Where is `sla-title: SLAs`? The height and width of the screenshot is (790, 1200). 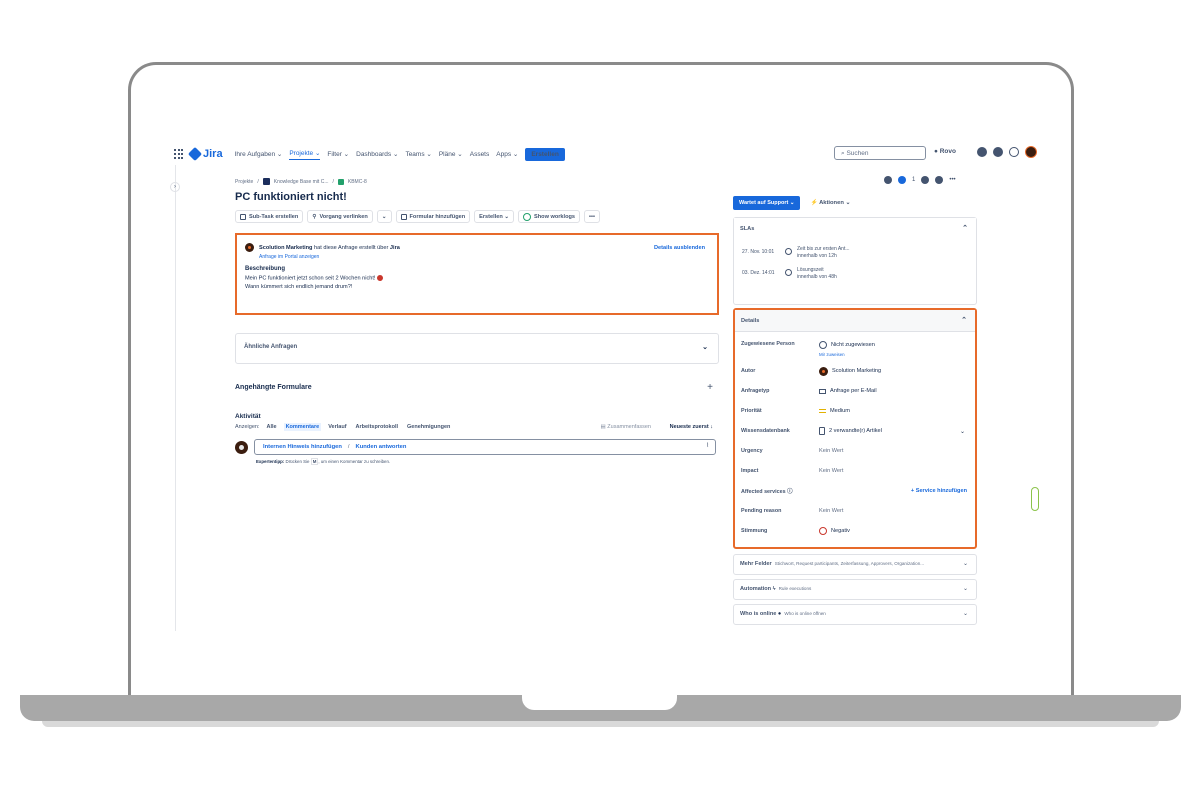 sla-title: SLAs is located at coordinates (747, 229).